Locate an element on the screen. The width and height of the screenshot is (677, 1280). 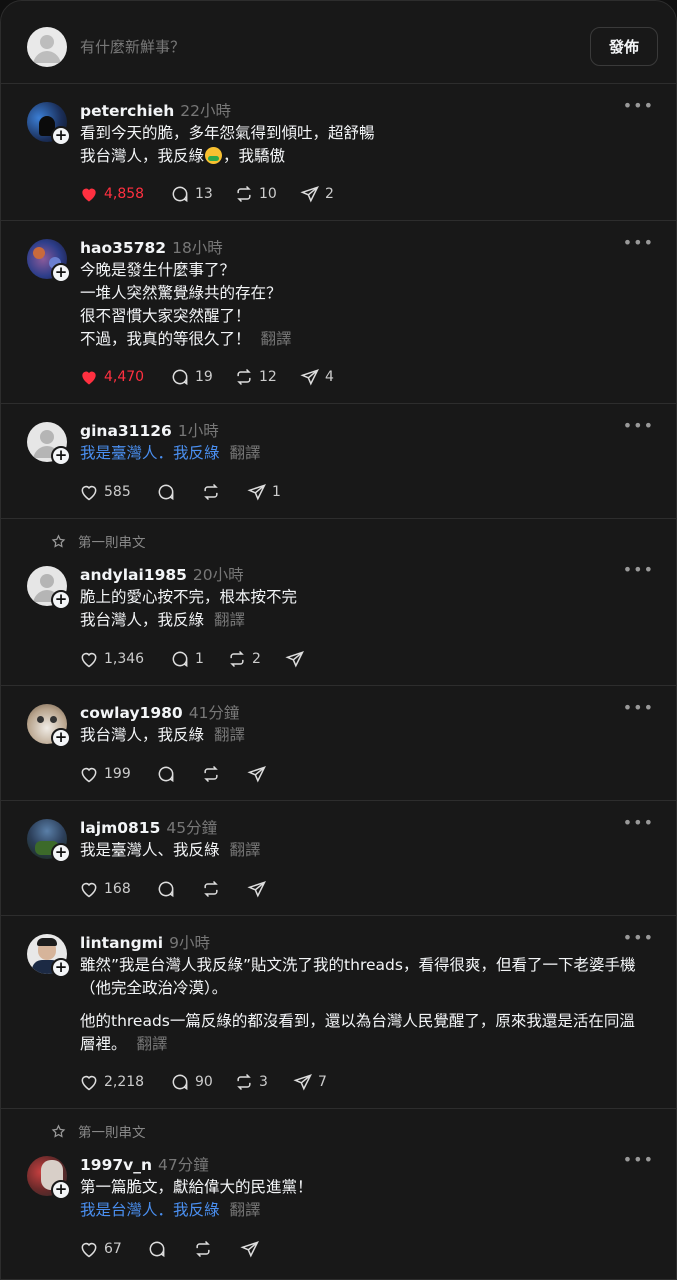
post: + gina31126 1小時 ••• 我是臺灣人．我反綠 翻譯 585 1 is located at coordinates (338, 461).